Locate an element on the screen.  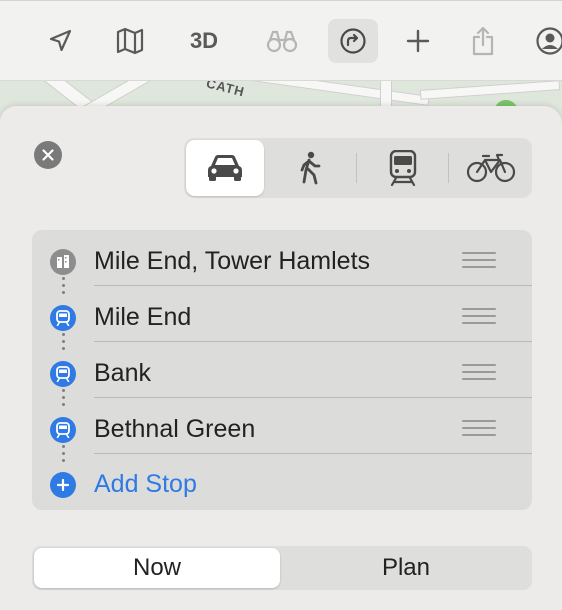
stop-row: Bank is located at coordinates (282, 372).